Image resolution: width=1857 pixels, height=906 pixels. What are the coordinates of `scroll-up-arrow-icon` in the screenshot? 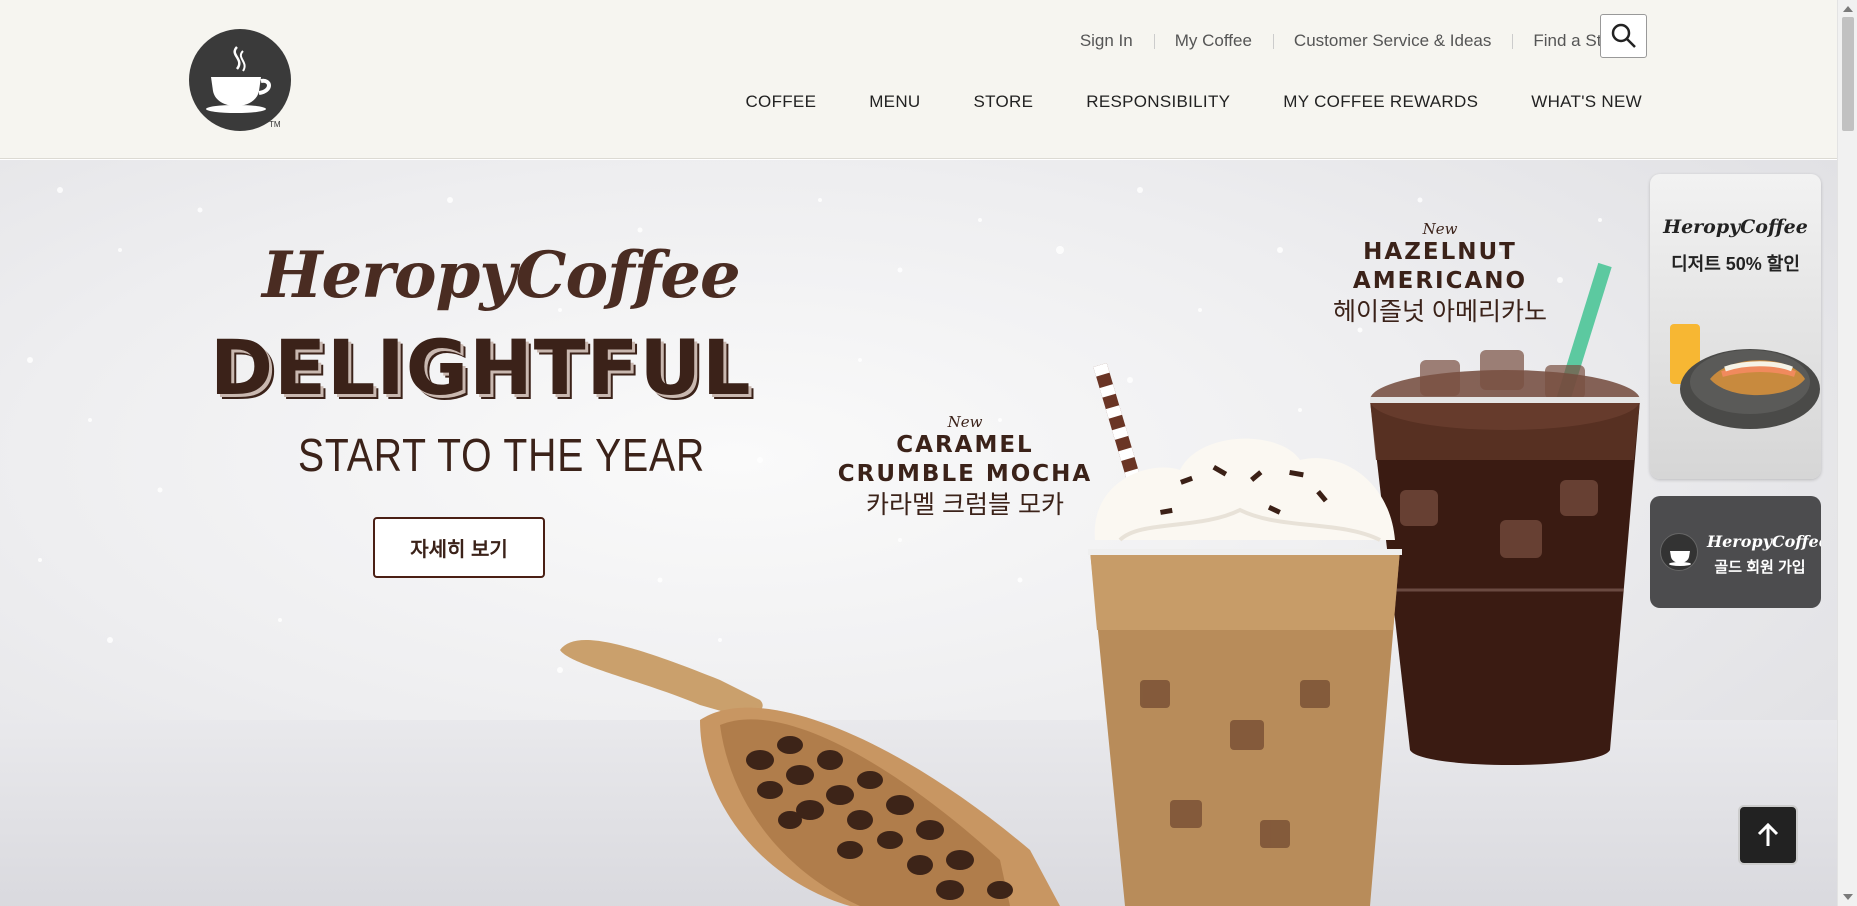 It's located at (1848, 9).